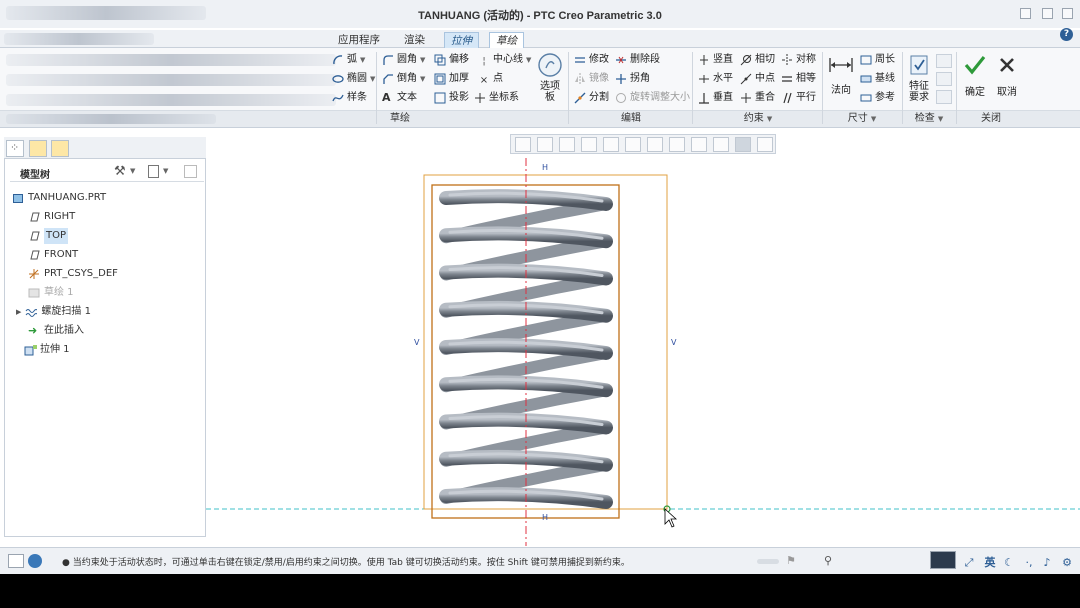  What do you see at coordinates (567, 144) in the screenshot?
I see `zoom-out-icon` at bounding box center [567, 144].